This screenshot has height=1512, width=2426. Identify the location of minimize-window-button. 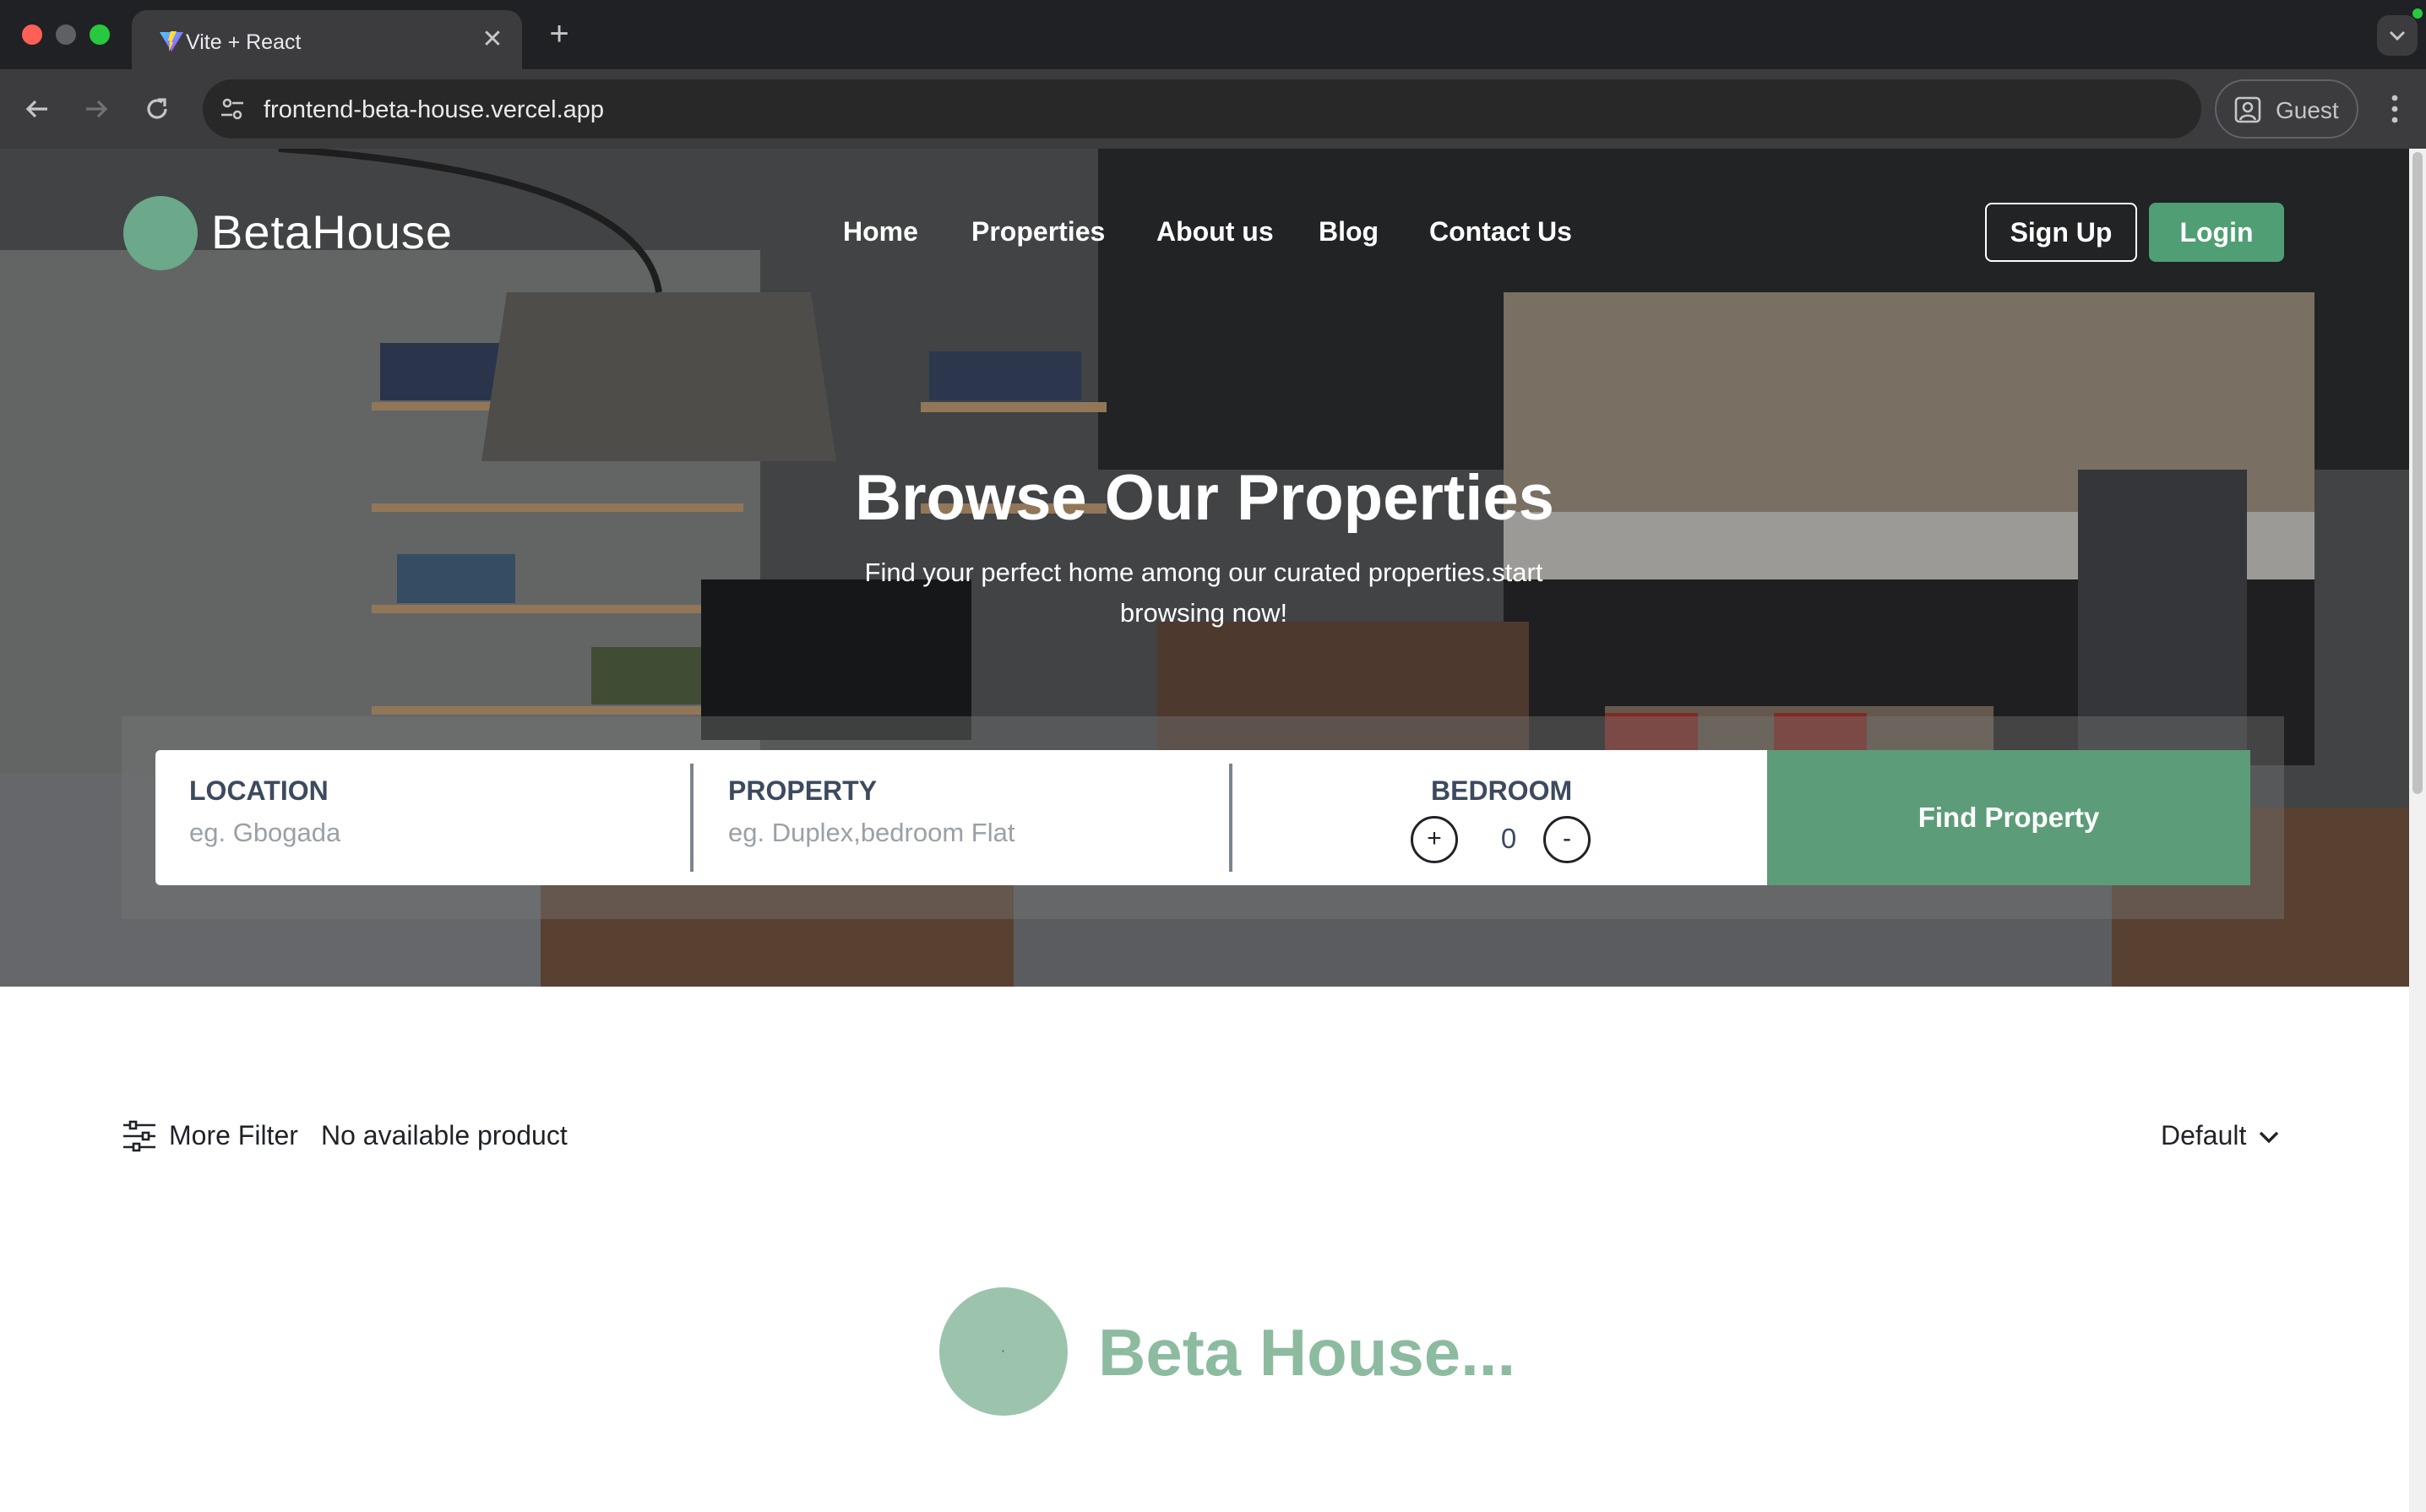
(66, 34).